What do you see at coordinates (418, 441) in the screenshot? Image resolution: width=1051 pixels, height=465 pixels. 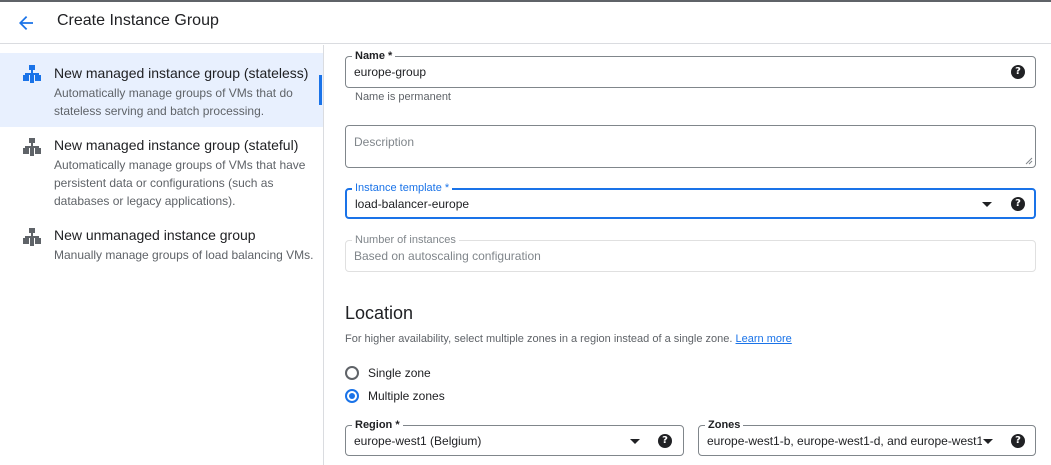 I see `region-value: europe-west1 (Belgium)` at bounding box center [418, 441].